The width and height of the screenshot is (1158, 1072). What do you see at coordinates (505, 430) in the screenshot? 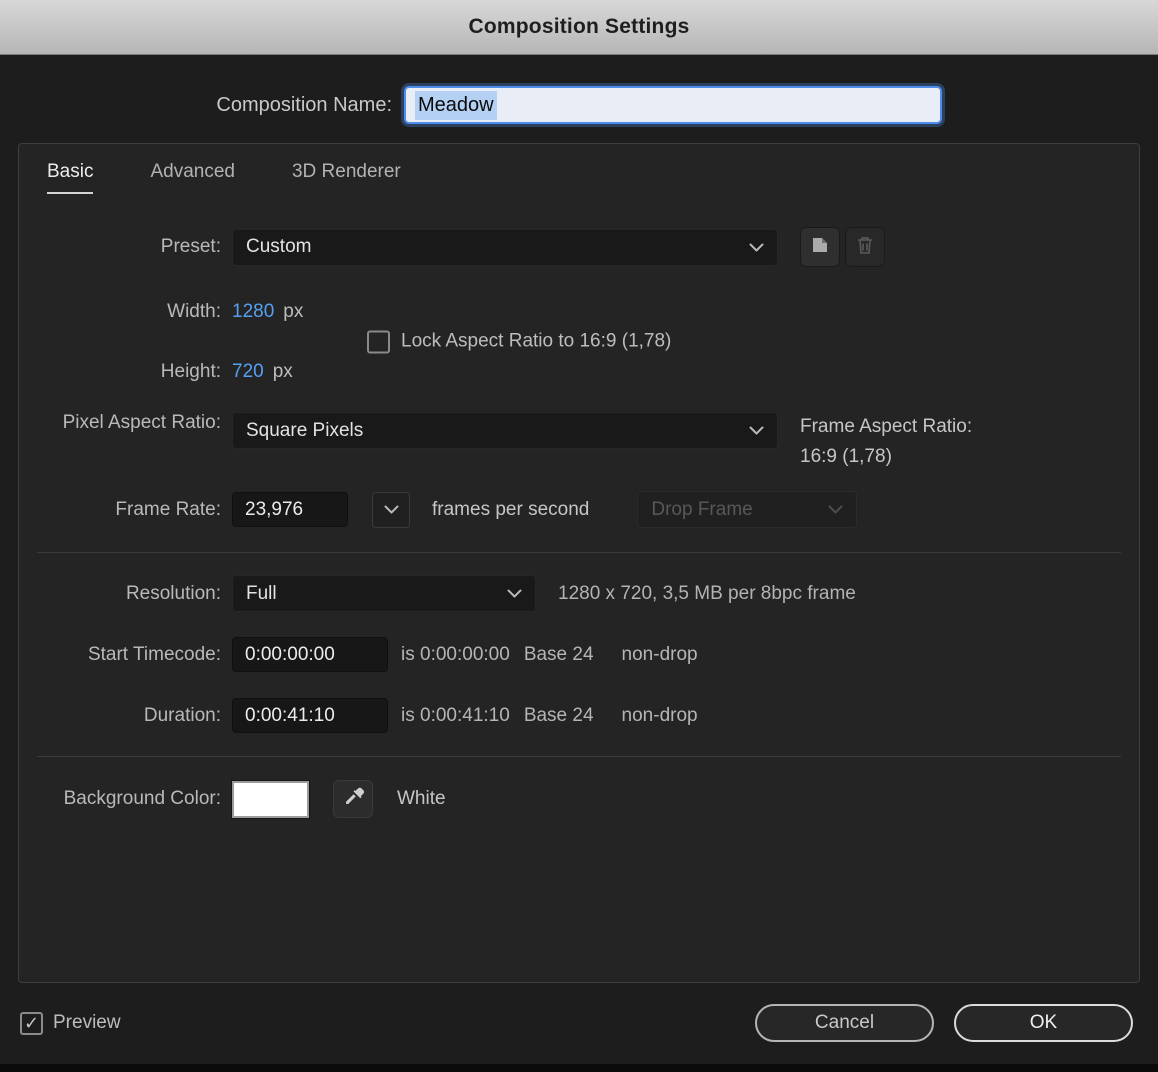
I see `pixel-aspect-ratio-dropdown: Square Pixels` at bounding box center [505, 430].